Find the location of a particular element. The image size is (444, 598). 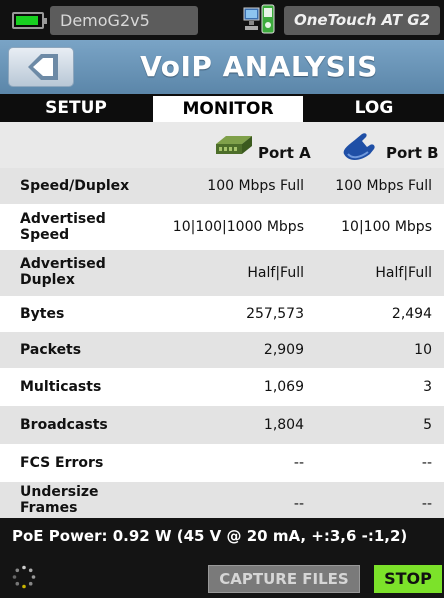

row-label: Speed/Duplex is located at coordinates (75, 186).